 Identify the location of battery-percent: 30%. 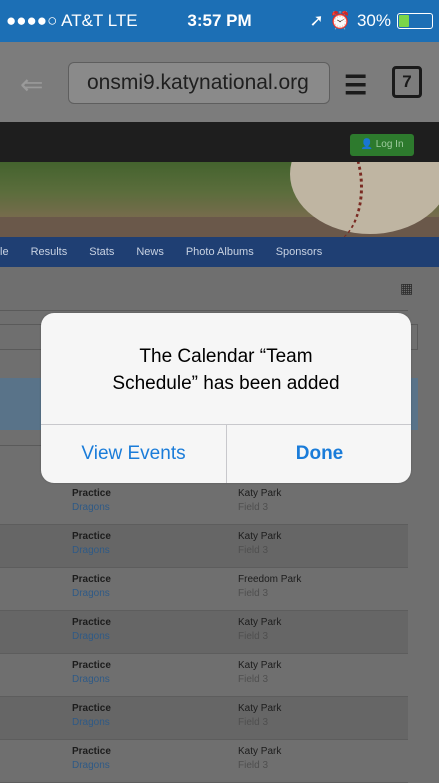
(373, 20).